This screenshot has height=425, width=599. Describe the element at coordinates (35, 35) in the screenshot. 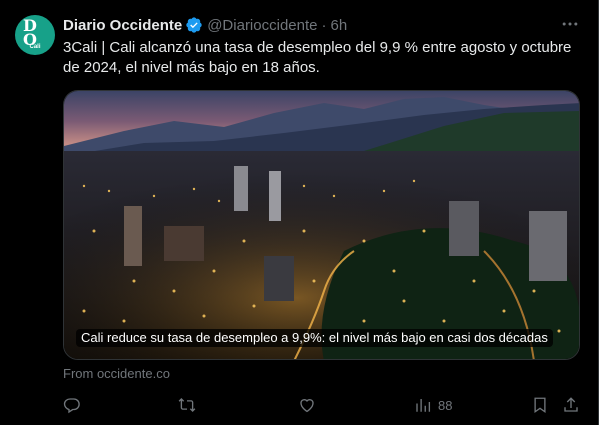

I see `avatar: D O Cali` at that location.